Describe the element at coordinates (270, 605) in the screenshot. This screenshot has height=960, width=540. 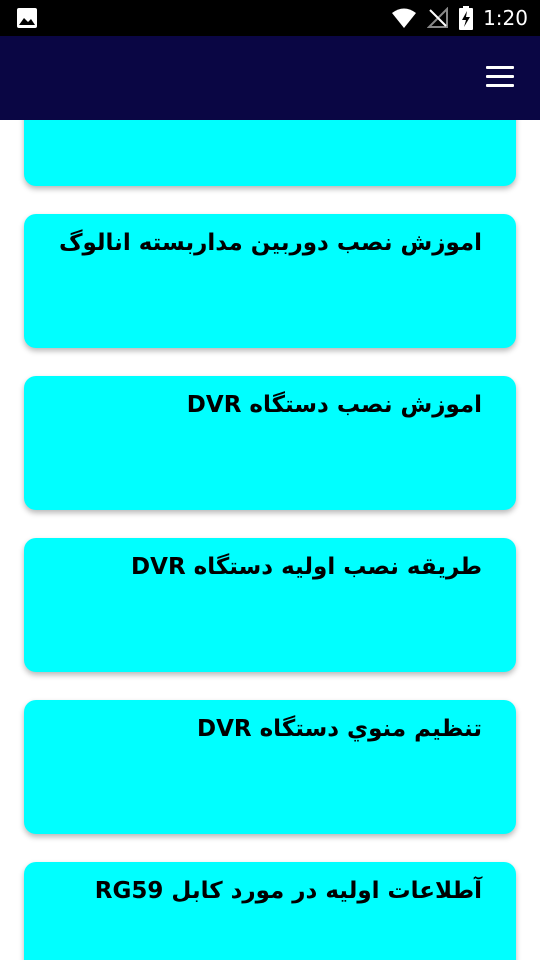
I see `lesson-card: طریقه نصب اولیه دستگاه DVR` at that location.